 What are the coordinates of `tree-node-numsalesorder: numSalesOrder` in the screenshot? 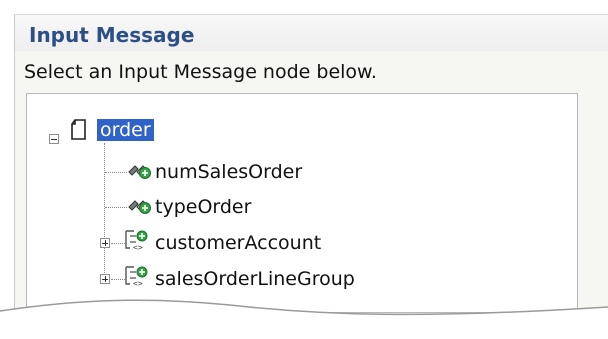 It's located at (228, 172).